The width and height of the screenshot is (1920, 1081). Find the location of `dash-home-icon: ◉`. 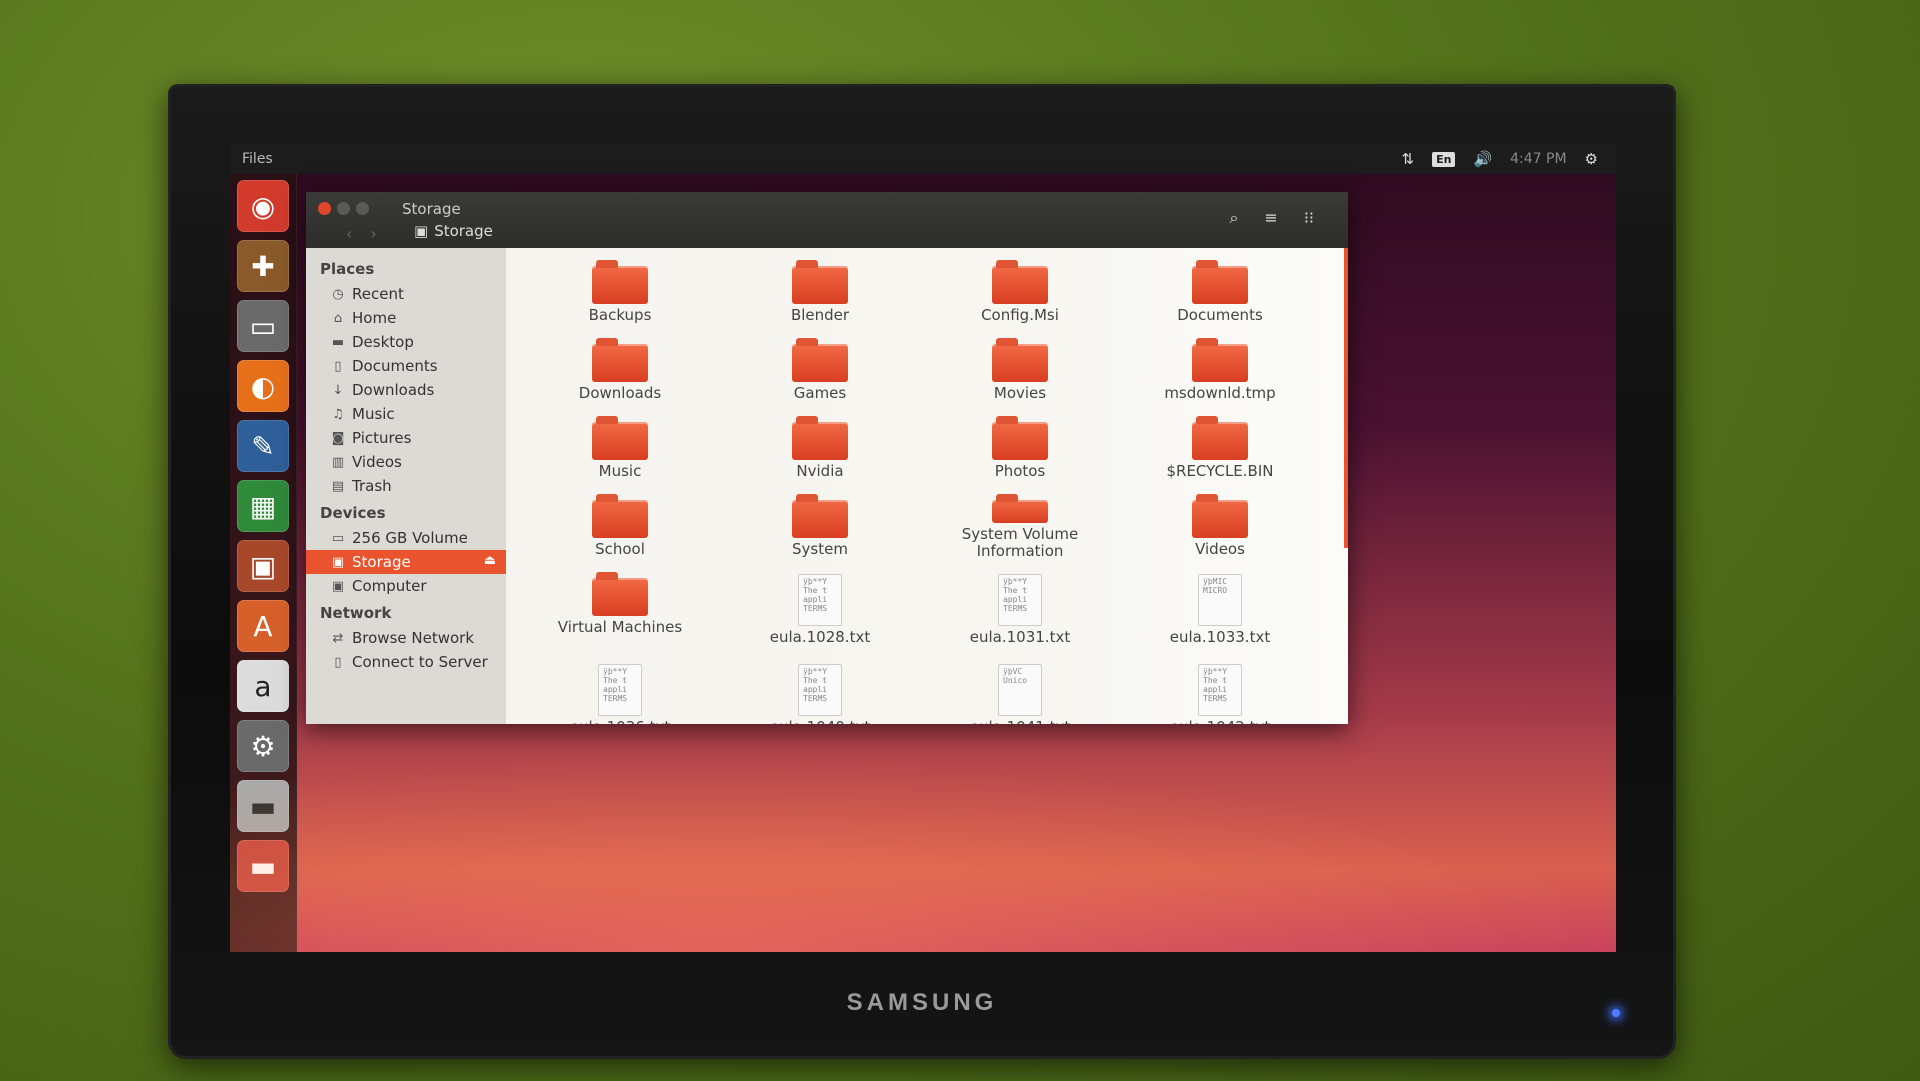

dash-home-icon: ◉ is located at coordinates (263, 206).